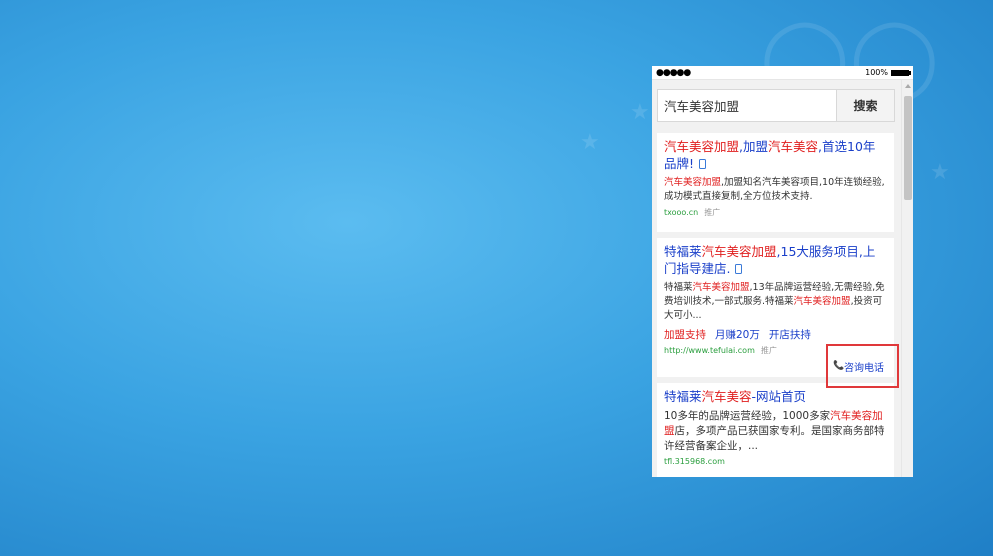  Describe the element at coordinates (876, 72) in the screenshot. I see `battery-percent: 100%` at that location.